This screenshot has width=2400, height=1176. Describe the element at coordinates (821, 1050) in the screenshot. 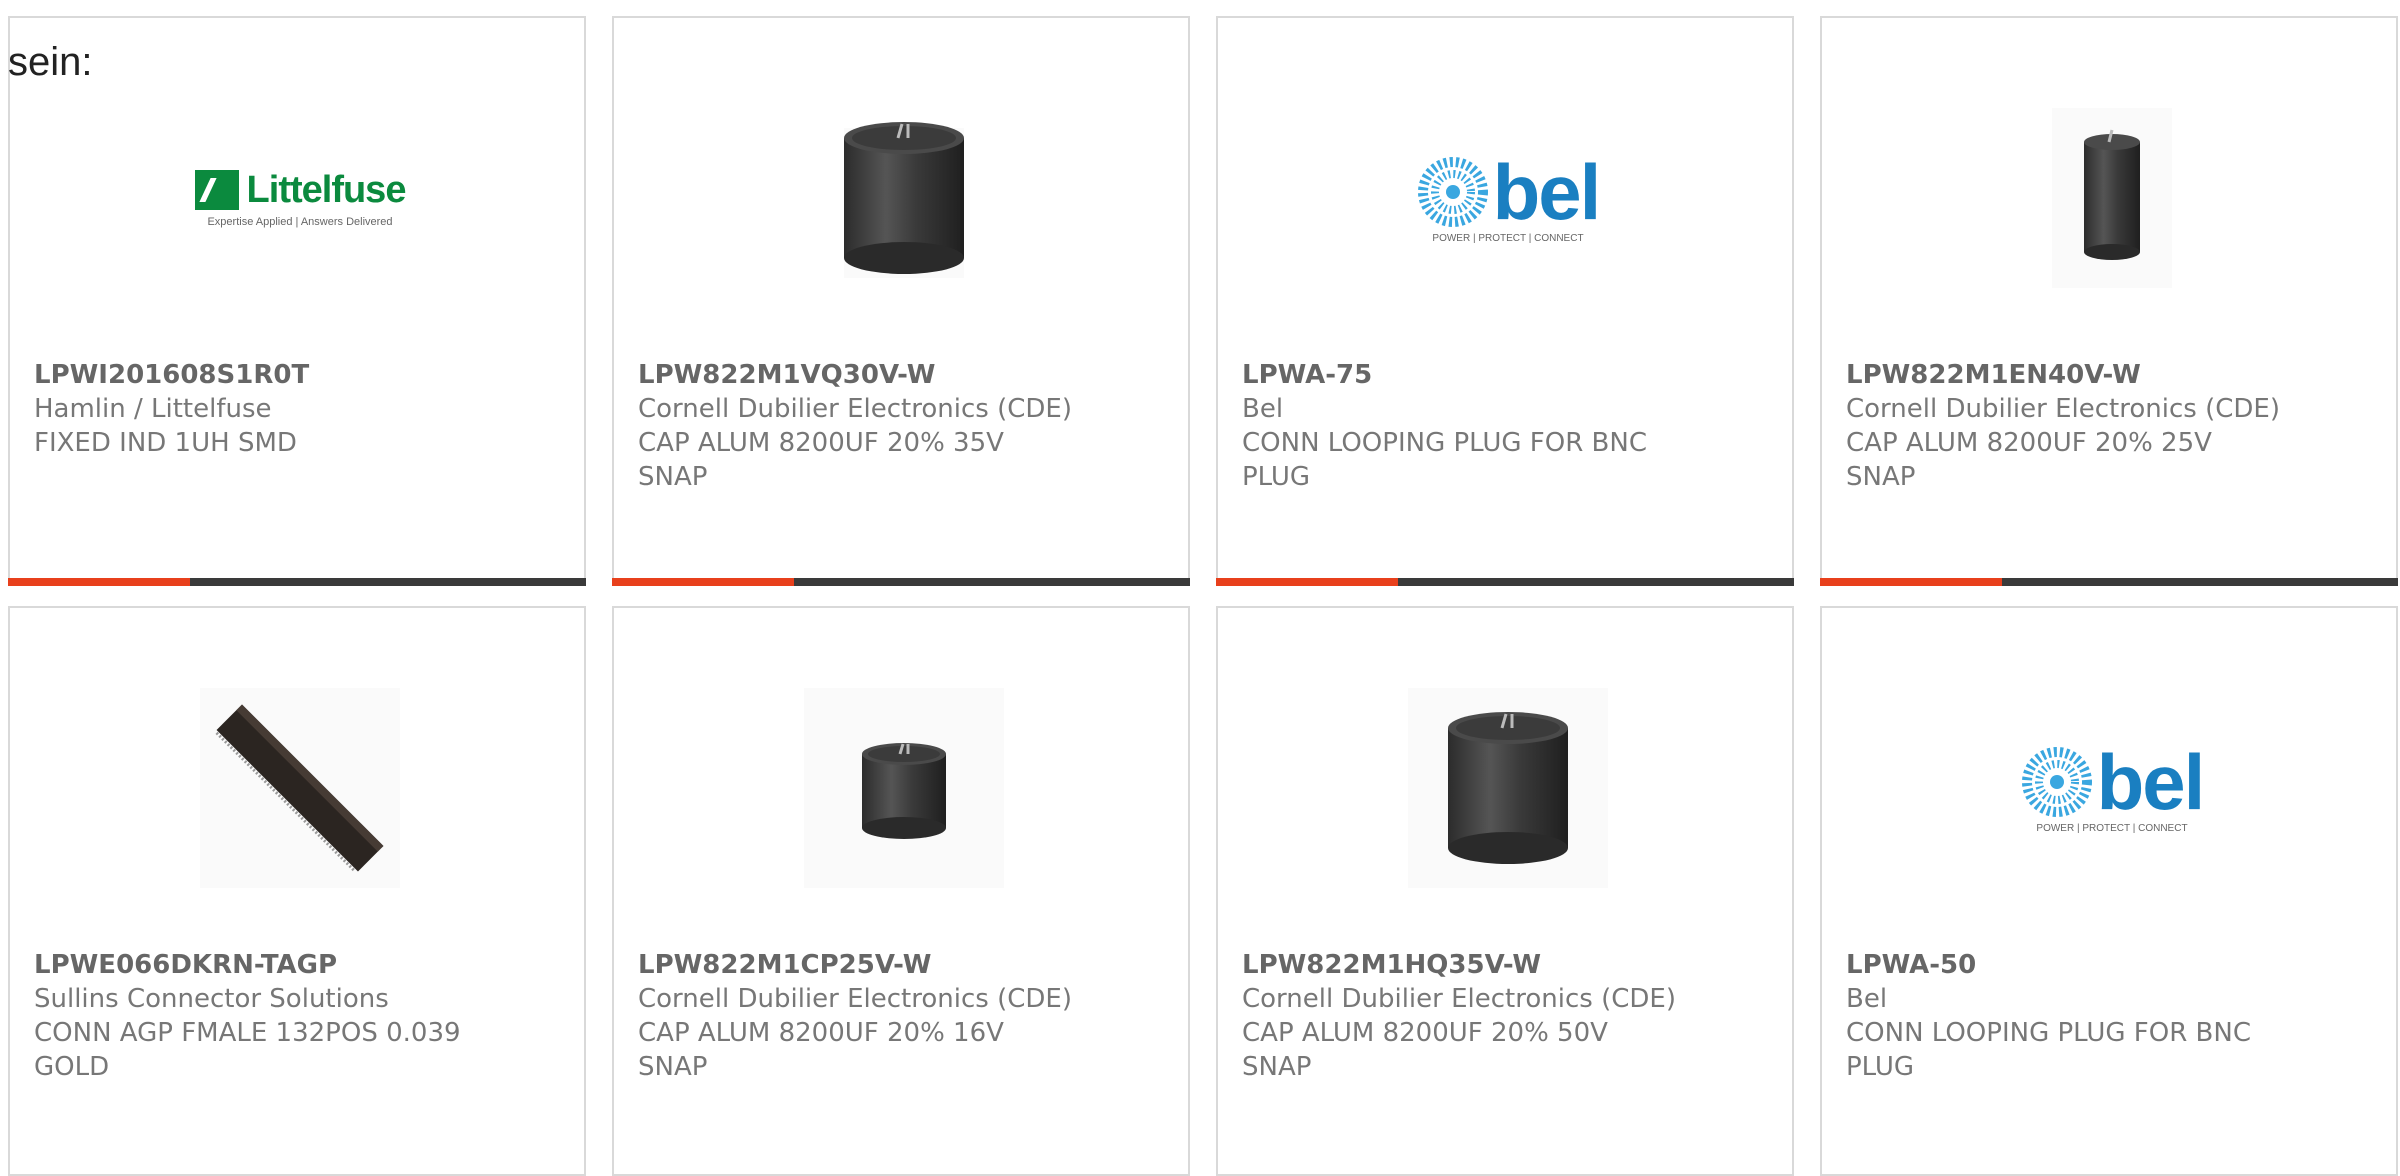

I see `product-description: CAP ALUM 8200UF 20% 16V SNAP` at that location.